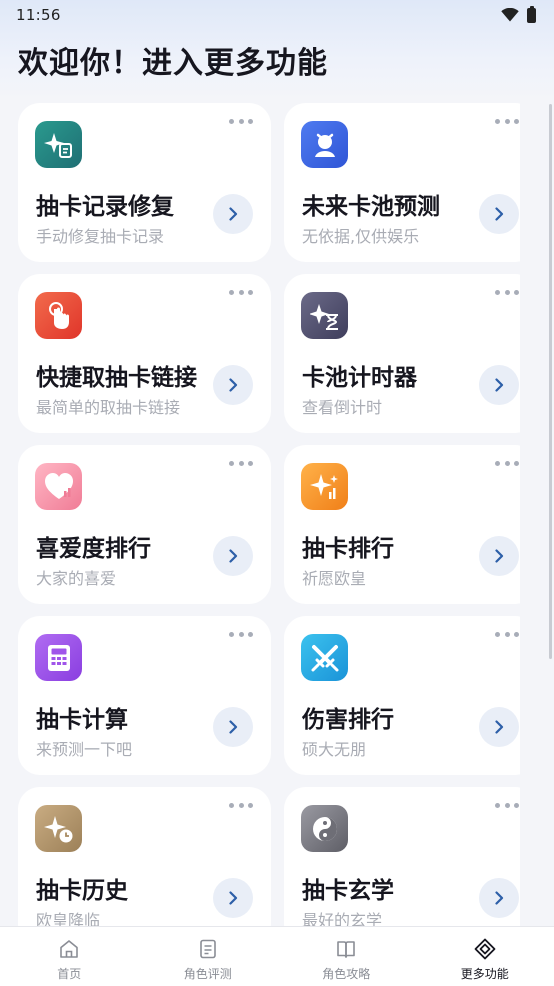 This screenshot has height=986, width=554. Describe the element at coordinates (82, 720) in the screenshot. I see `card-title: 抽卡计算` at that location.